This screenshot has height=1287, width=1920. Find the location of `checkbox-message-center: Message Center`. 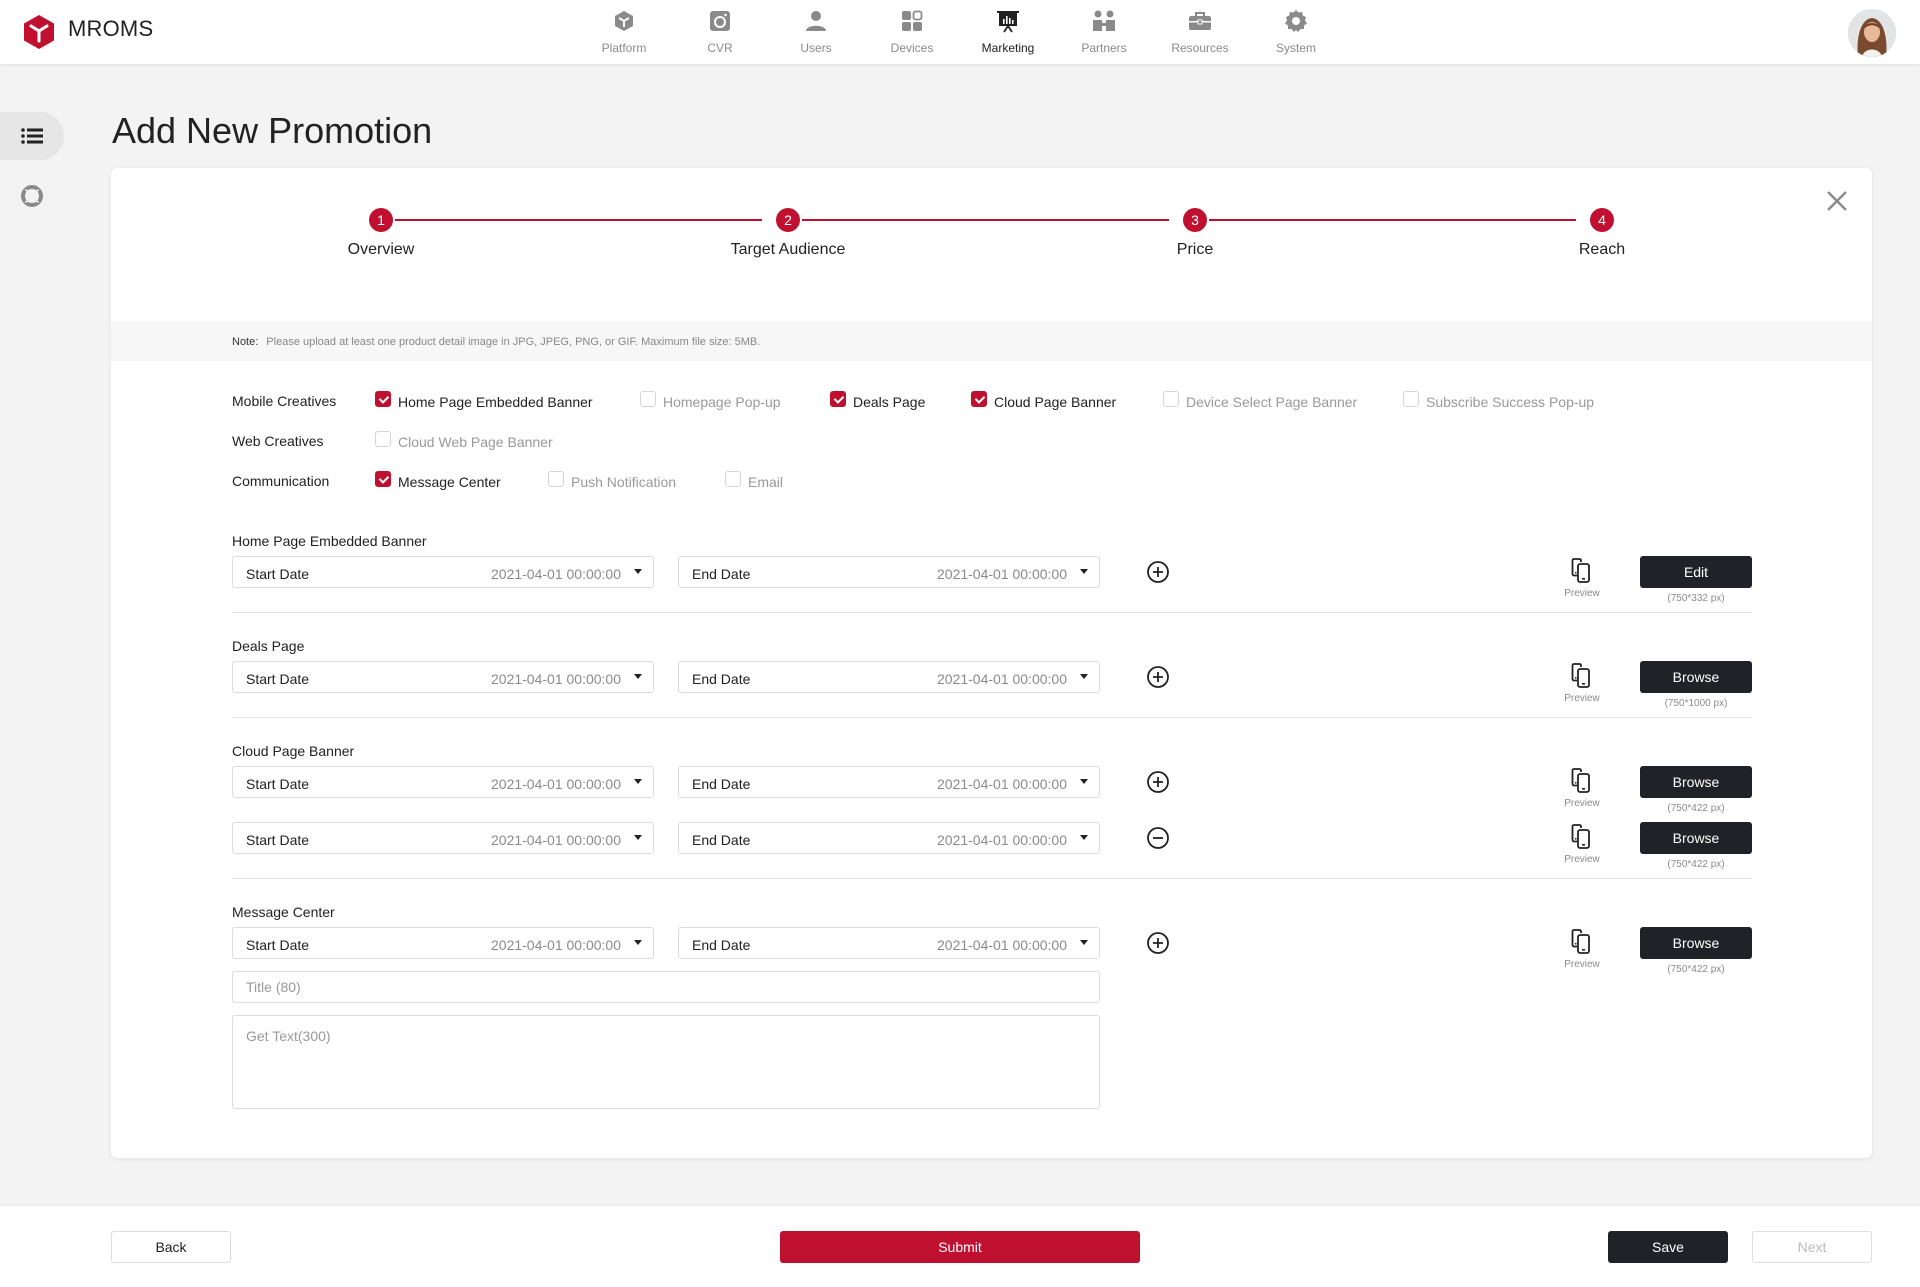

checkbox-message-center: Message Center is located at coordinates (438, 480).